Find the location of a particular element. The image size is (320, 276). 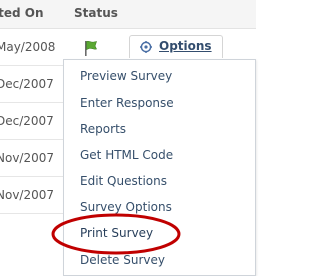

column-header-status: Status is located at coordinates (96, 13).